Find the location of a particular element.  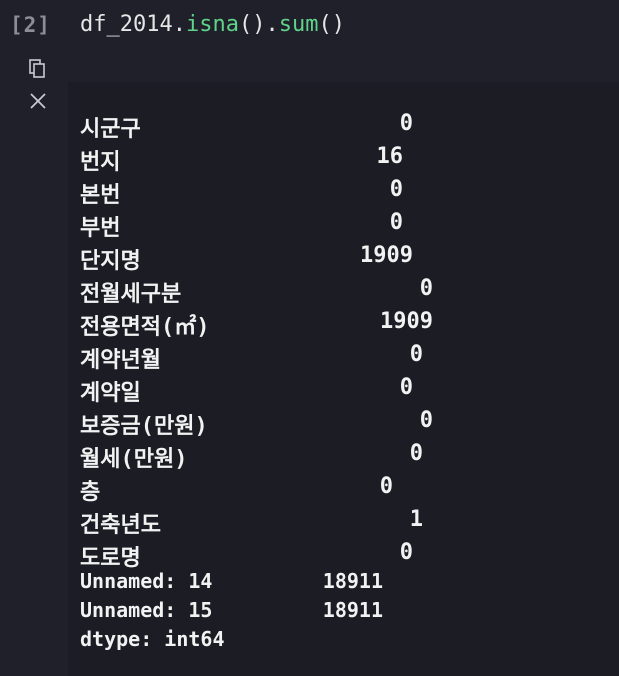

output-row-label: 층 is located at coordinates (90, 492).